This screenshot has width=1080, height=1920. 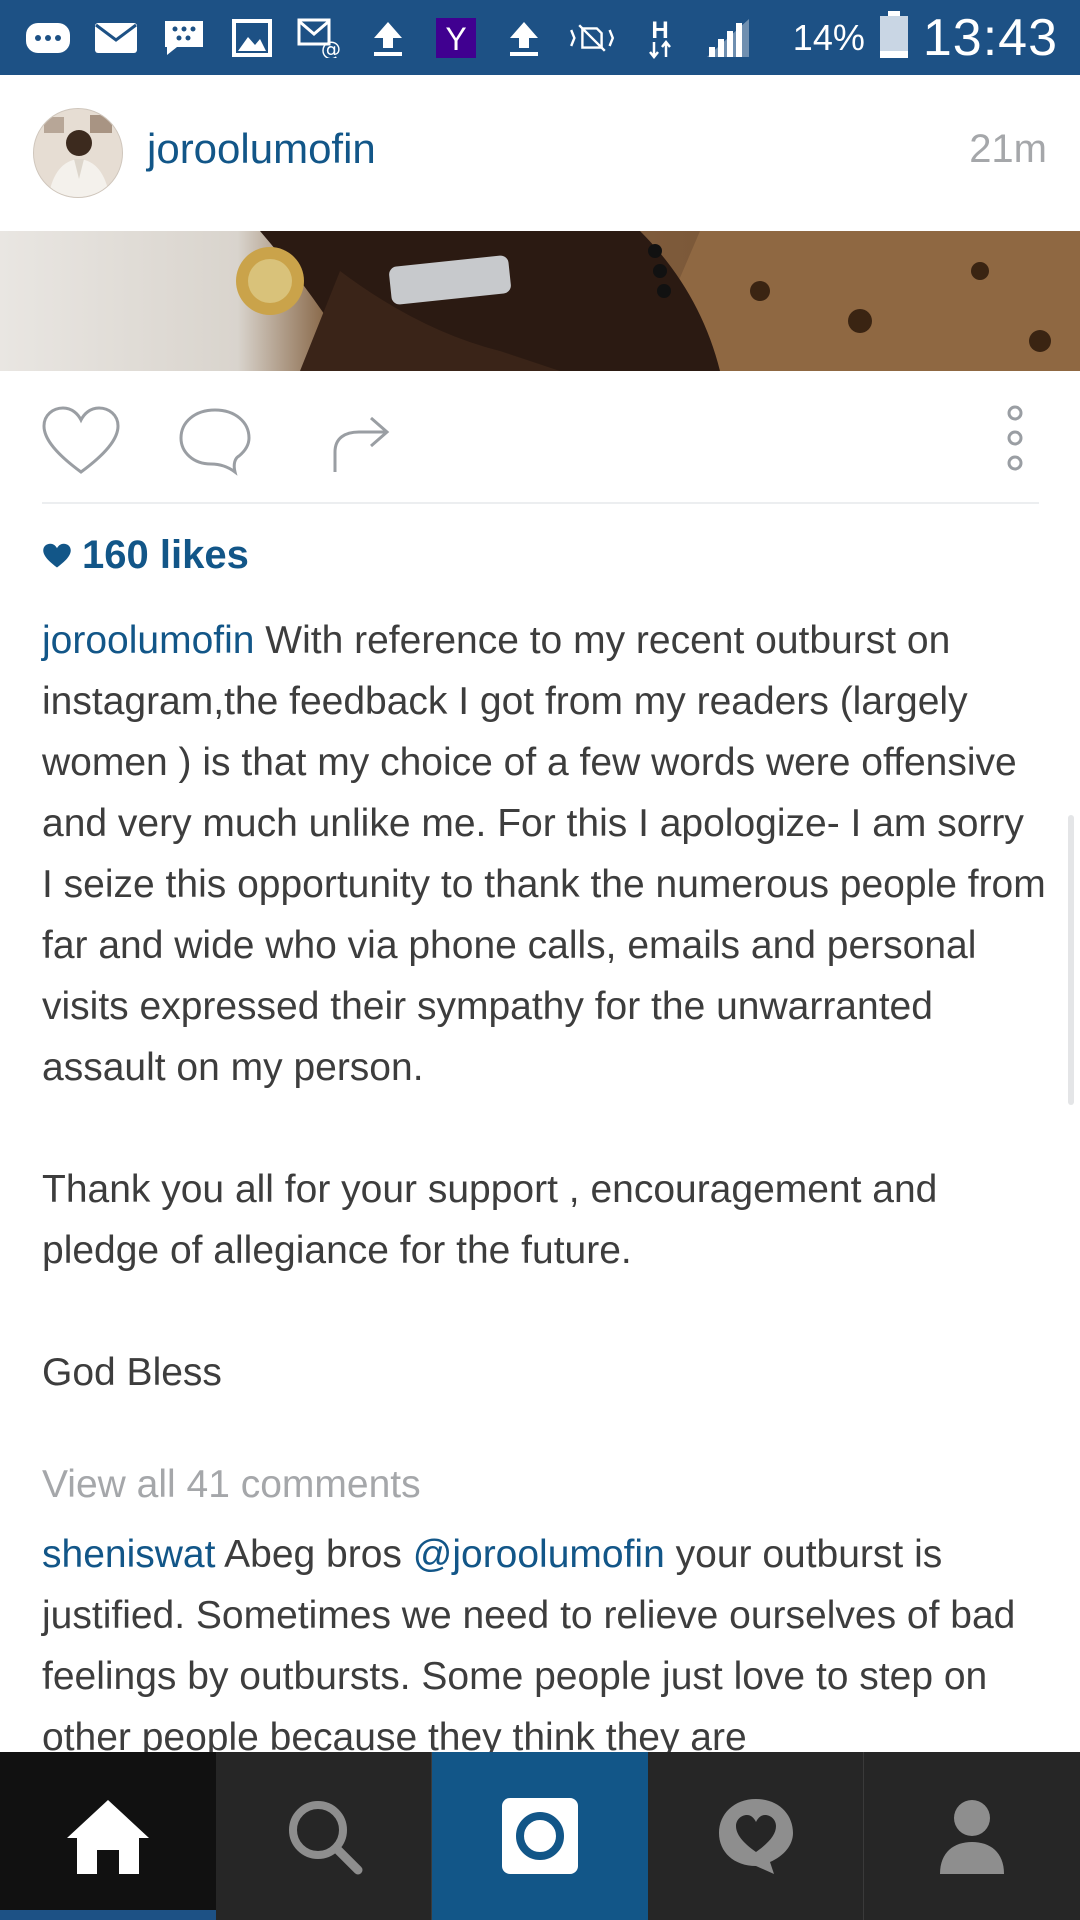 I want to click on scrollbar, so click(x=1071, y=960).